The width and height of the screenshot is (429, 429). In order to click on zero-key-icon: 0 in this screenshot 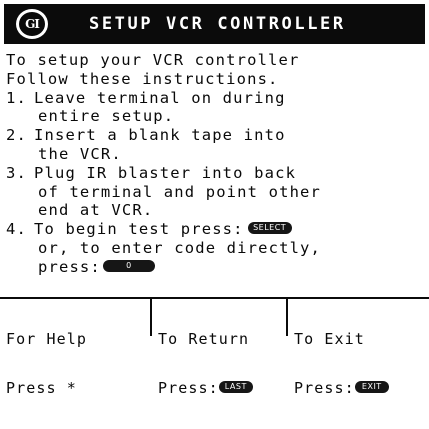, I will do `click(128, 265)`.